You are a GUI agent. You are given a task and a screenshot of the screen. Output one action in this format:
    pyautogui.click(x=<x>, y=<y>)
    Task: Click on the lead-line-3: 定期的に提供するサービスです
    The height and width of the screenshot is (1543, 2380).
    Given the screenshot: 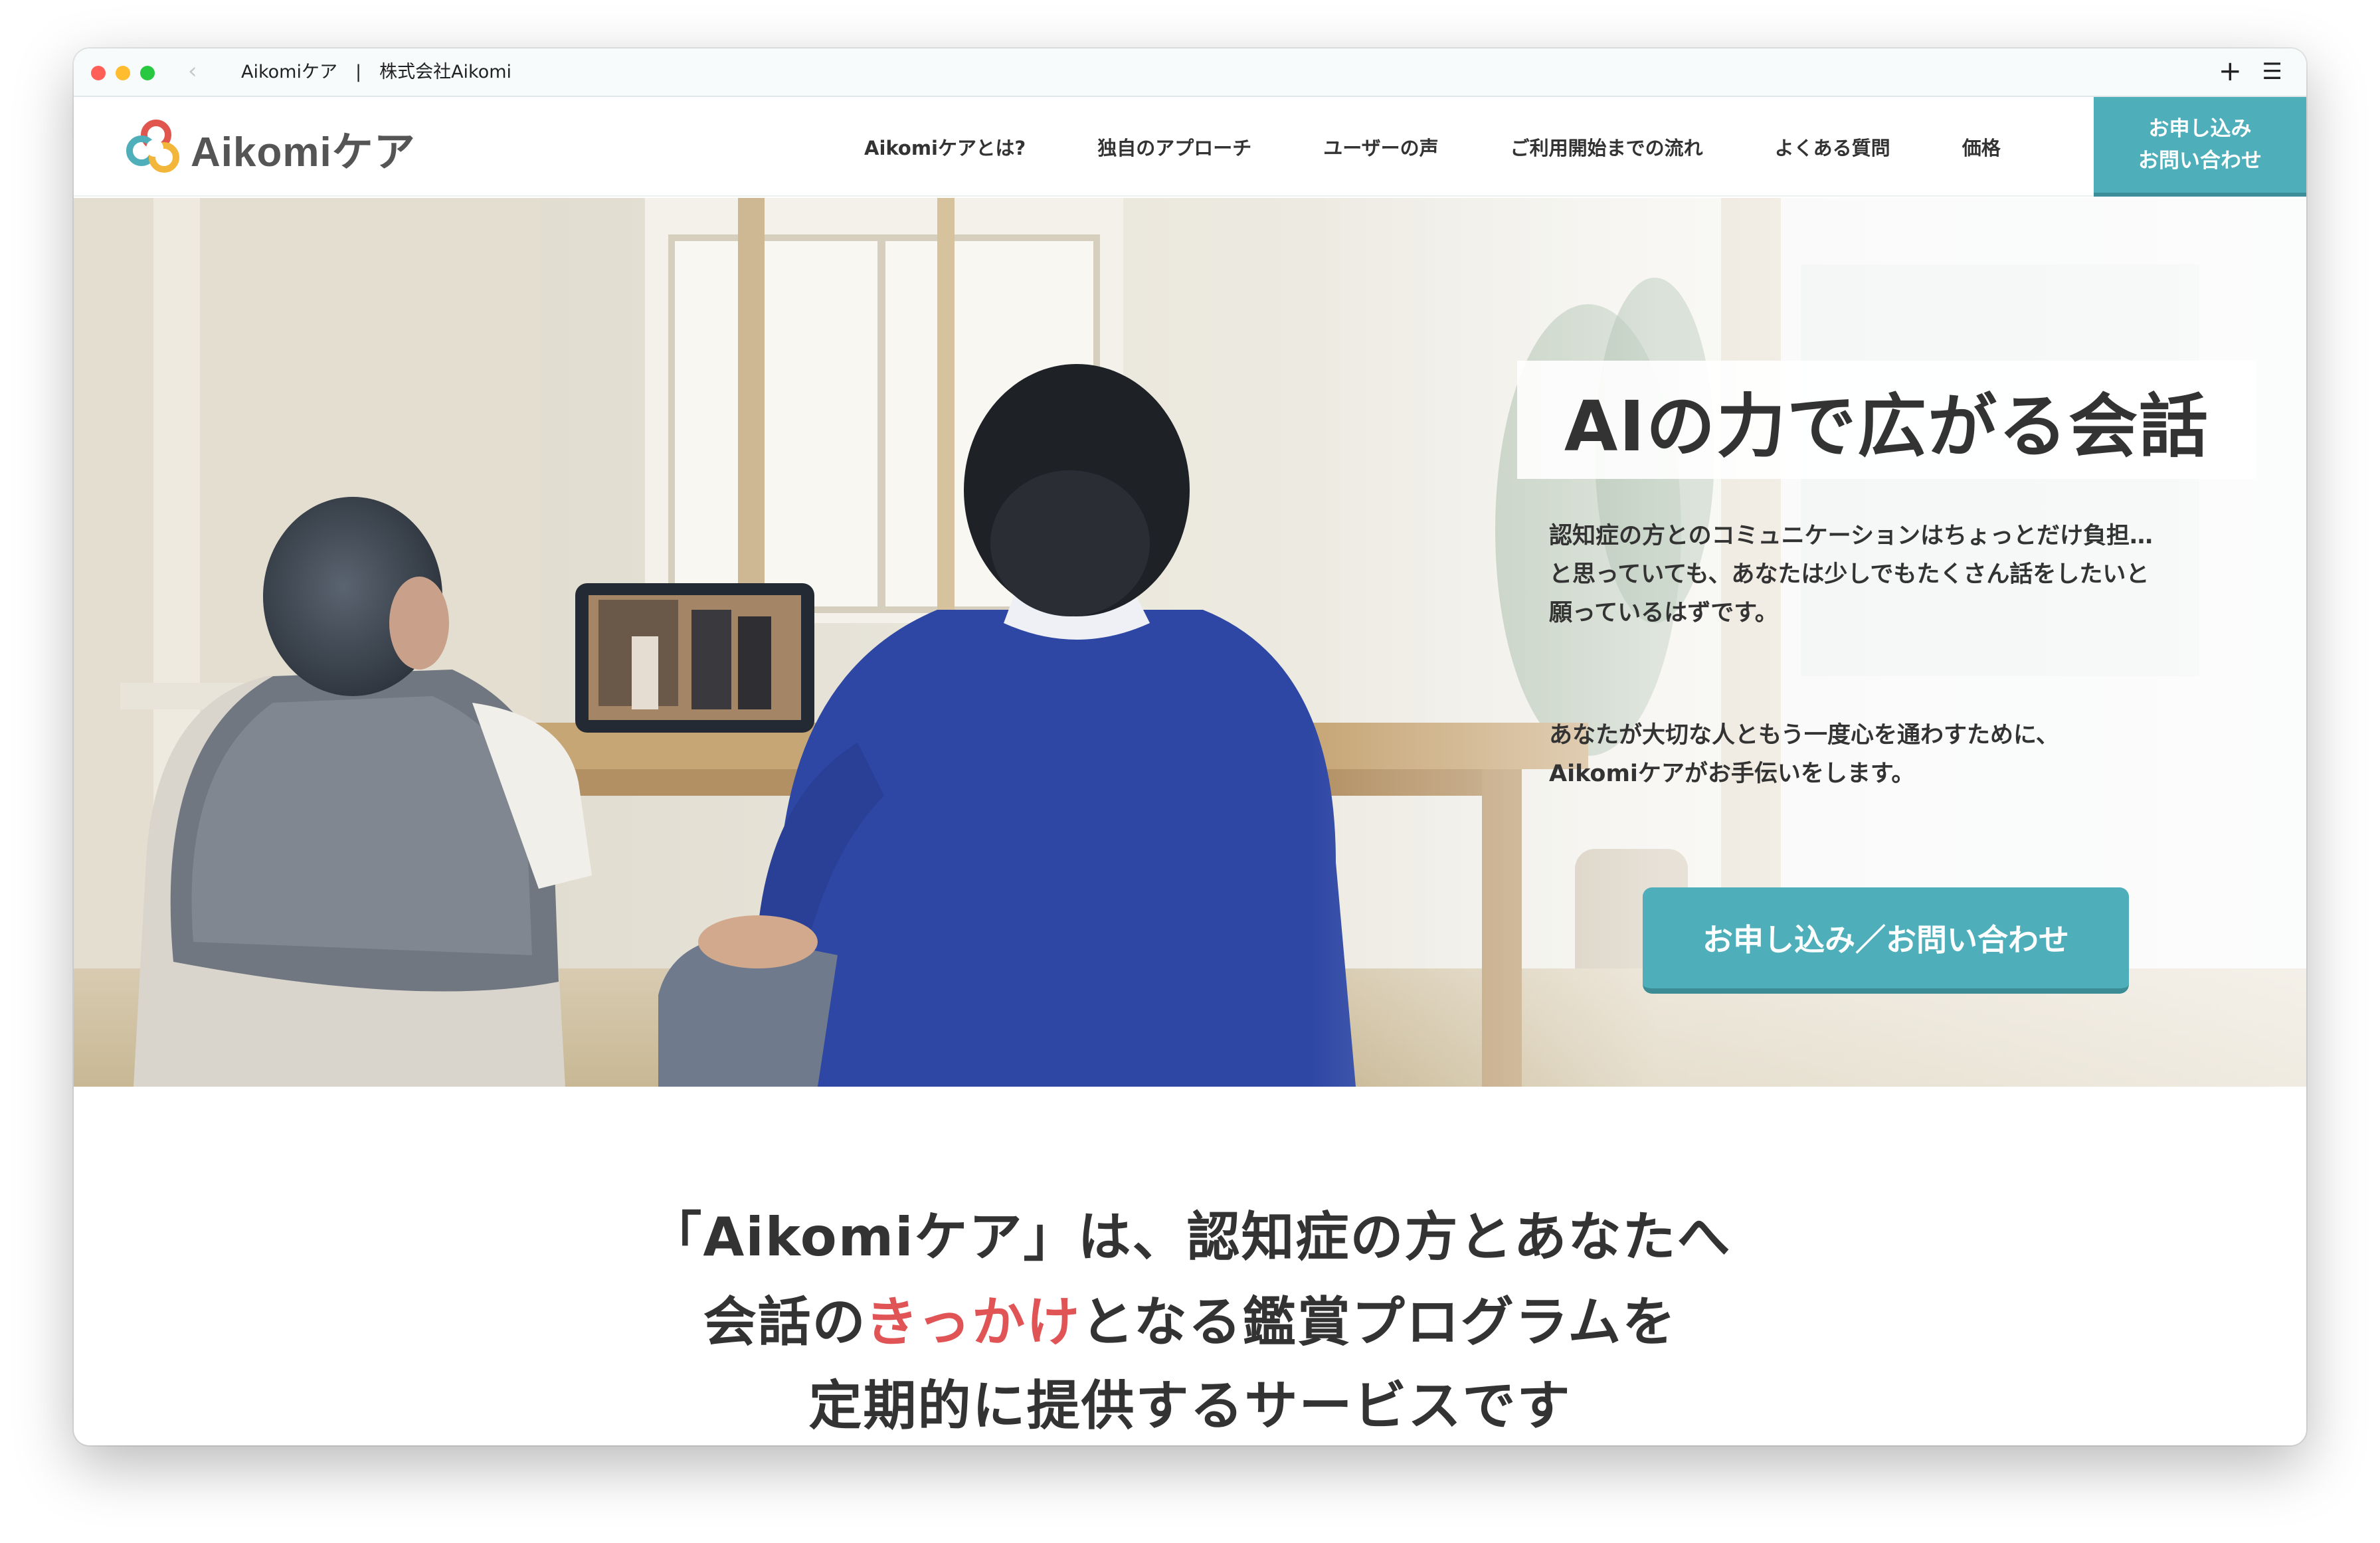 What is the action you would take?
    pyautogui.click(x=1190, y=1406)
    